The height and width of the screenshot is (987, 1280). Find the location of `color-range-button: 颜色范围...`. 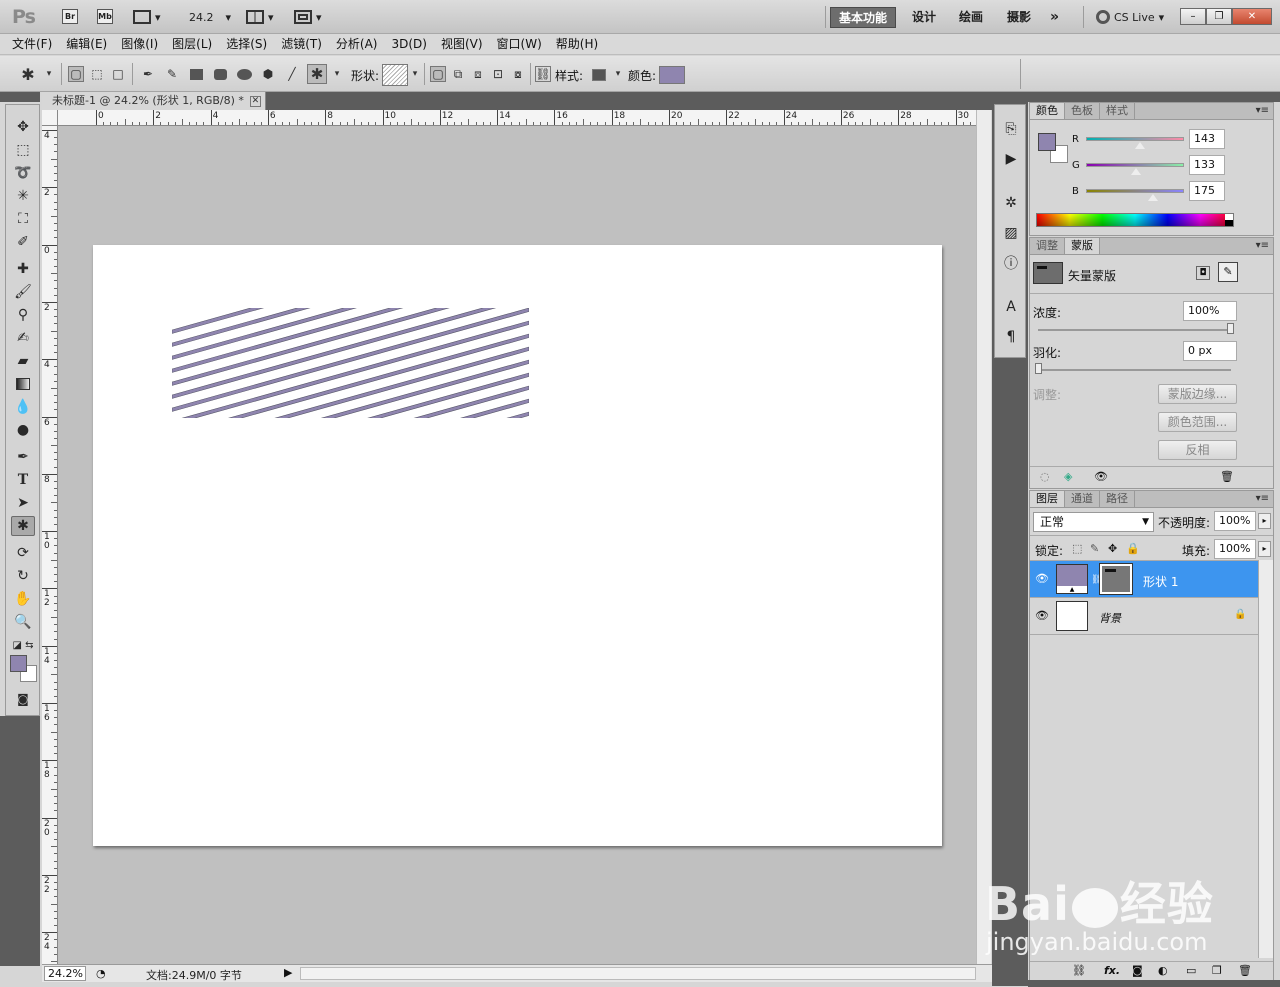

color-range-button: 颜色范围... is located at coordinates (1197, 422).